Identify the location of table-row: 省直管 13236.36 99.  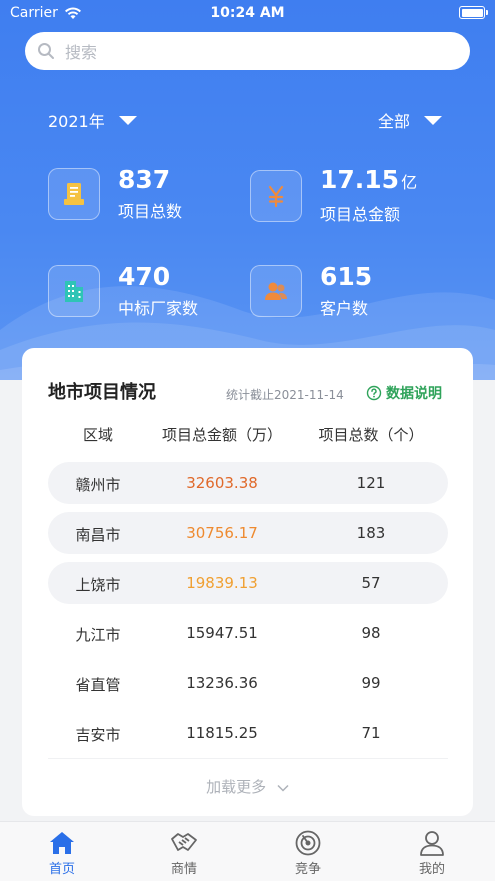
(248, 683).